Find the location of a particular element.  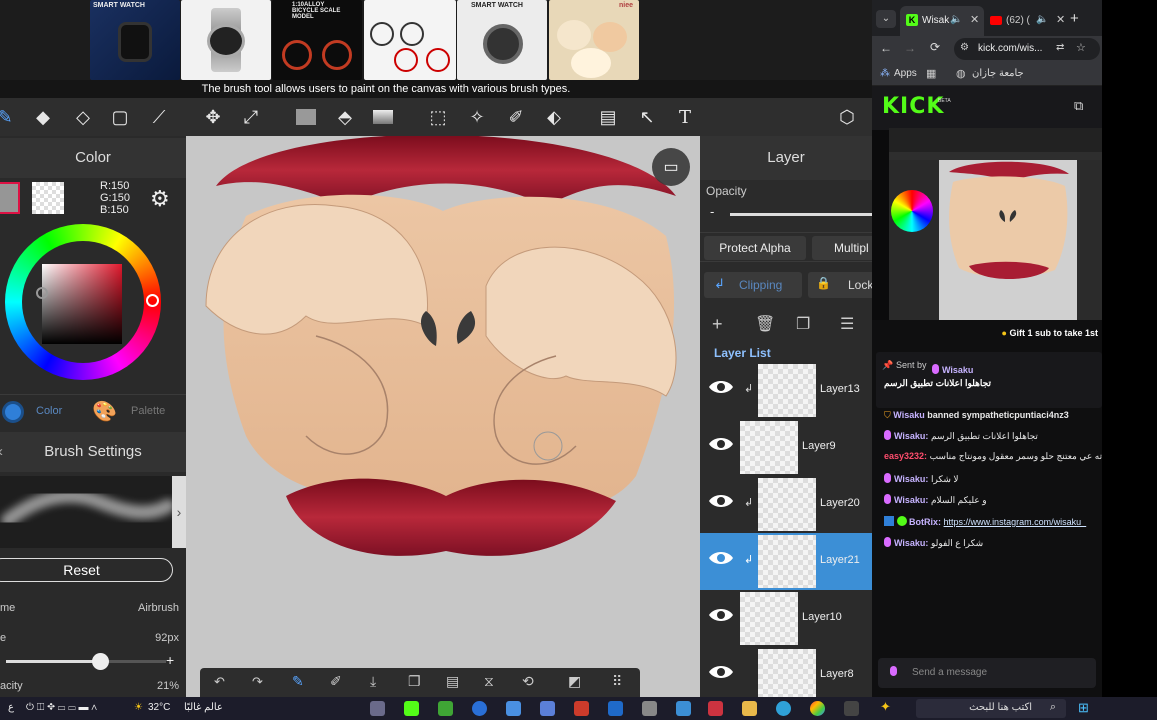

gradient-tool-icon is located at coordinates (383, 117).